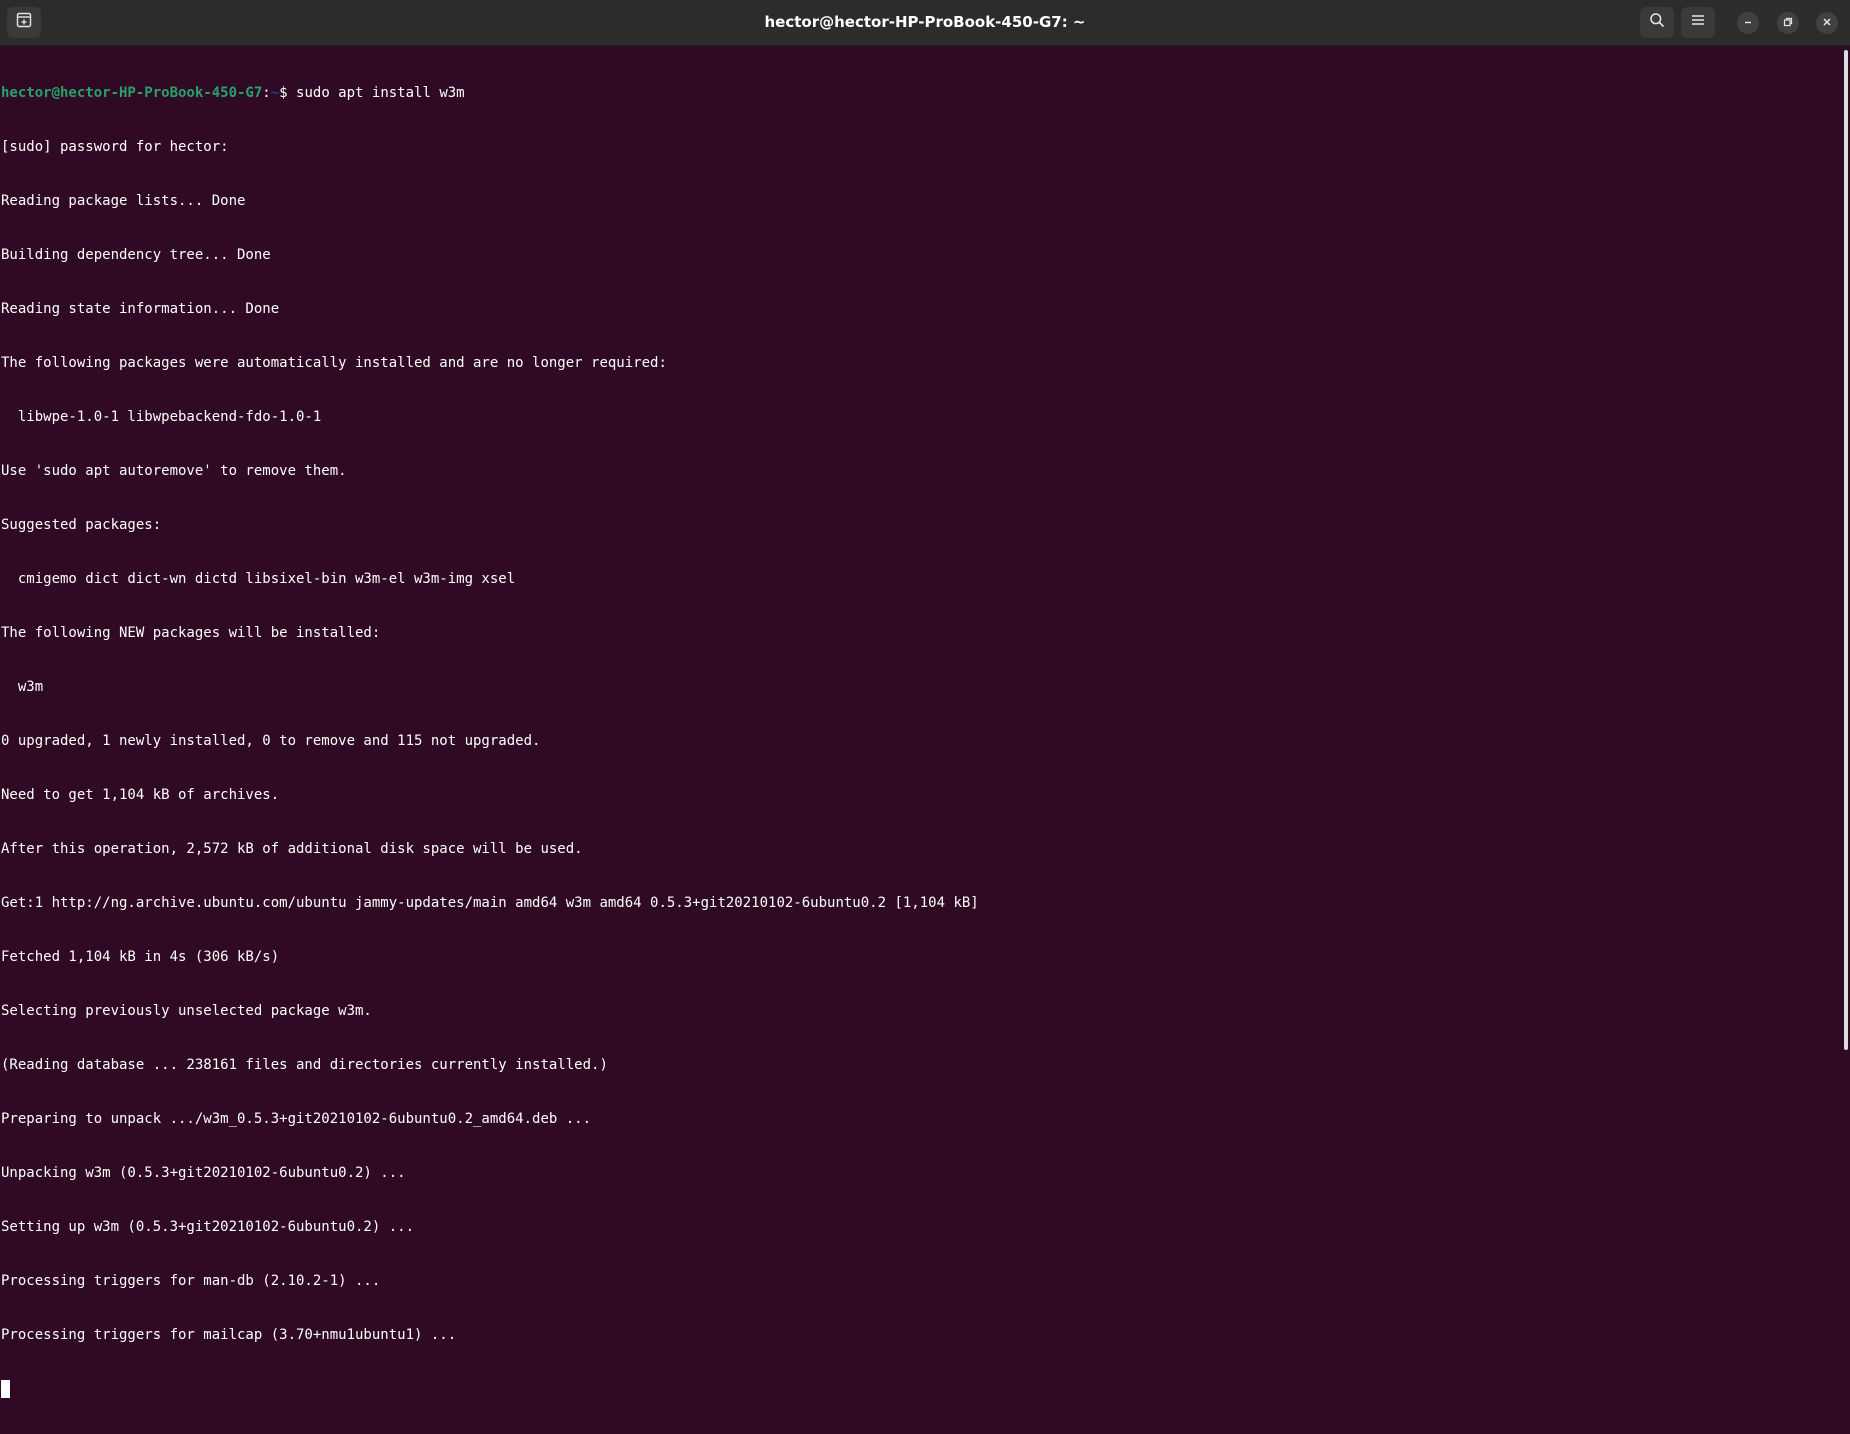 This screenshot has width=1850, height=1434. I want to click on search-icon, so click(1657, 22).